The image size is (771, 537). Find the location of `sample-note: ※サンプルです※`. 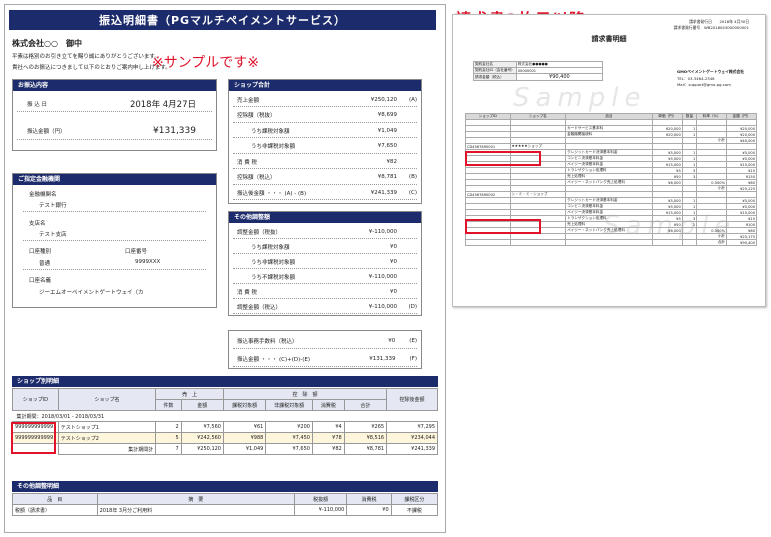

sample-note: ※サンプルです※ is located at coordinates (206, 63).